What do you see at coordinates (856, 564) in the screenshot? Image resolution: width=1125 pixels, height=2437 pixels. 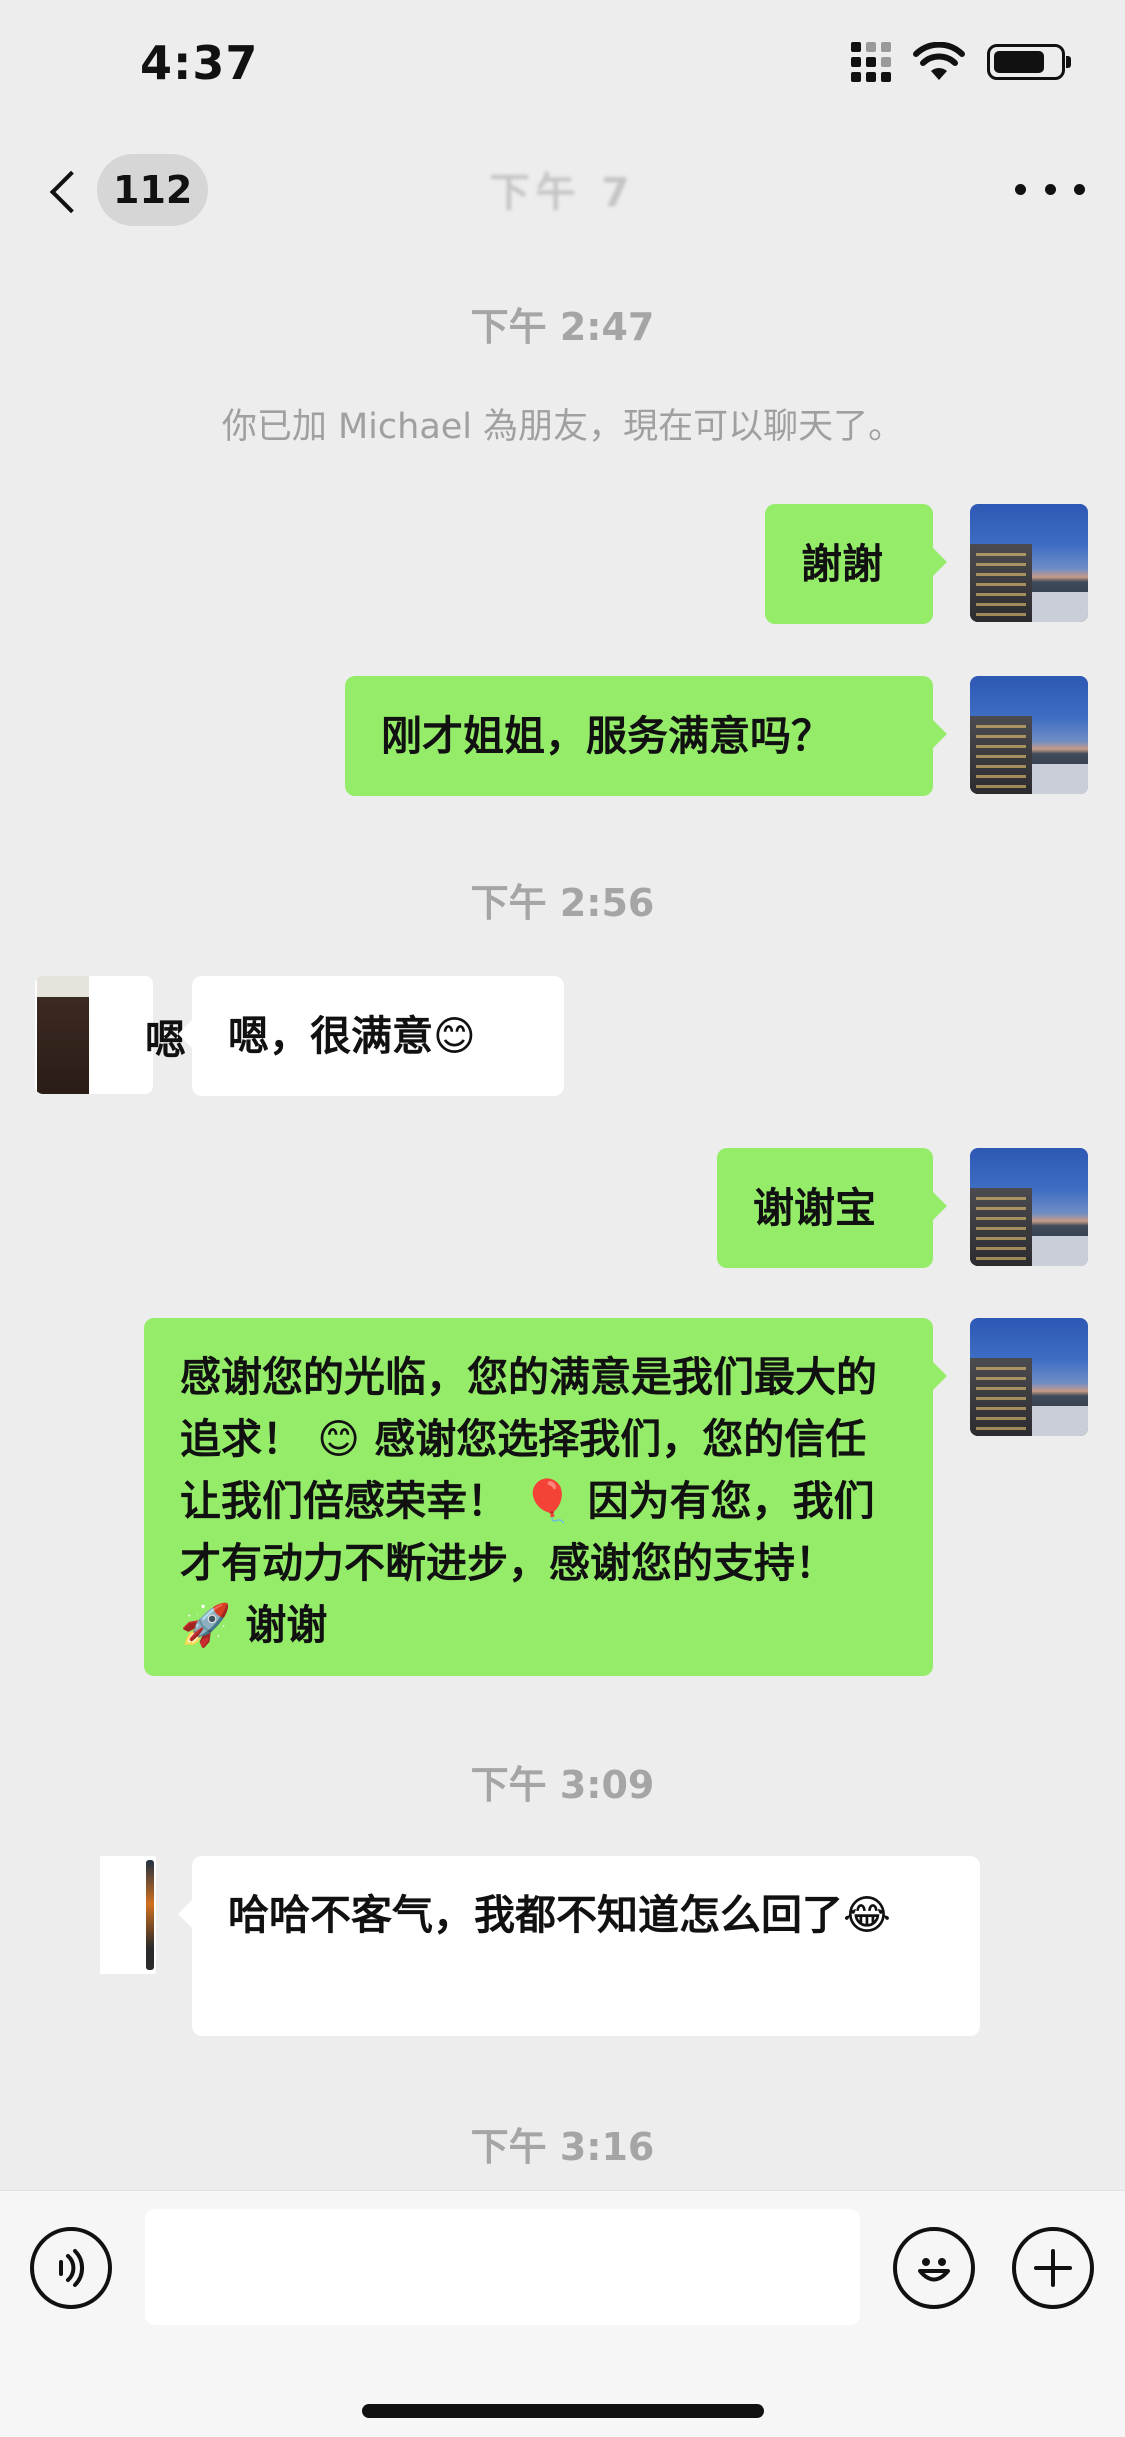 I see `message-bubble-sent: 謝謝` at bounding box center [856, 564].